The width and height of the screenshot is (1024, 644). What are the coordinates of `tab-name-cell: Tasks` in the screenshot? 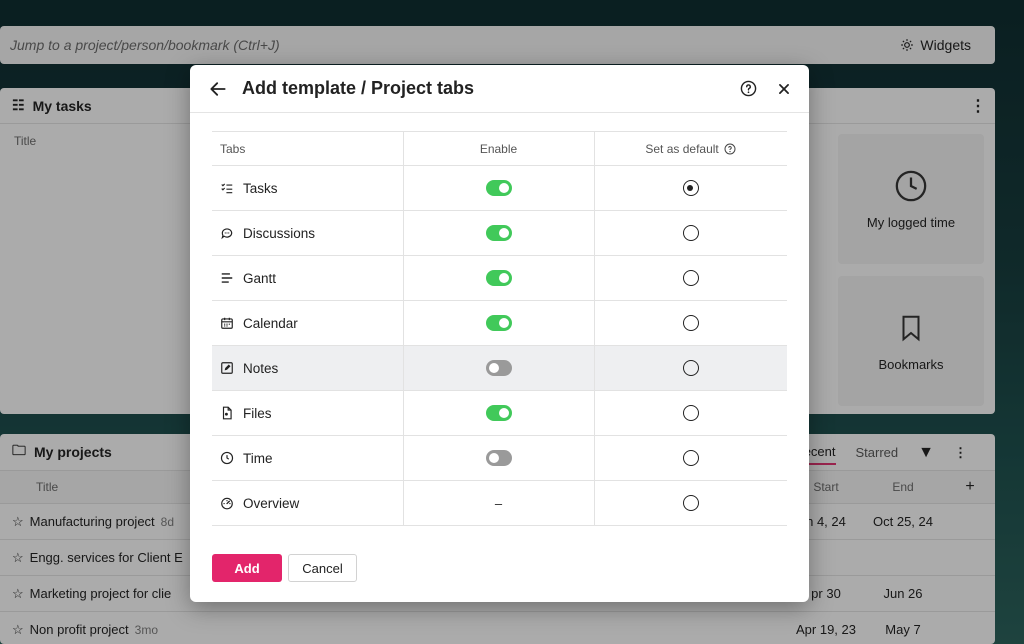 It's located at (307, 188).